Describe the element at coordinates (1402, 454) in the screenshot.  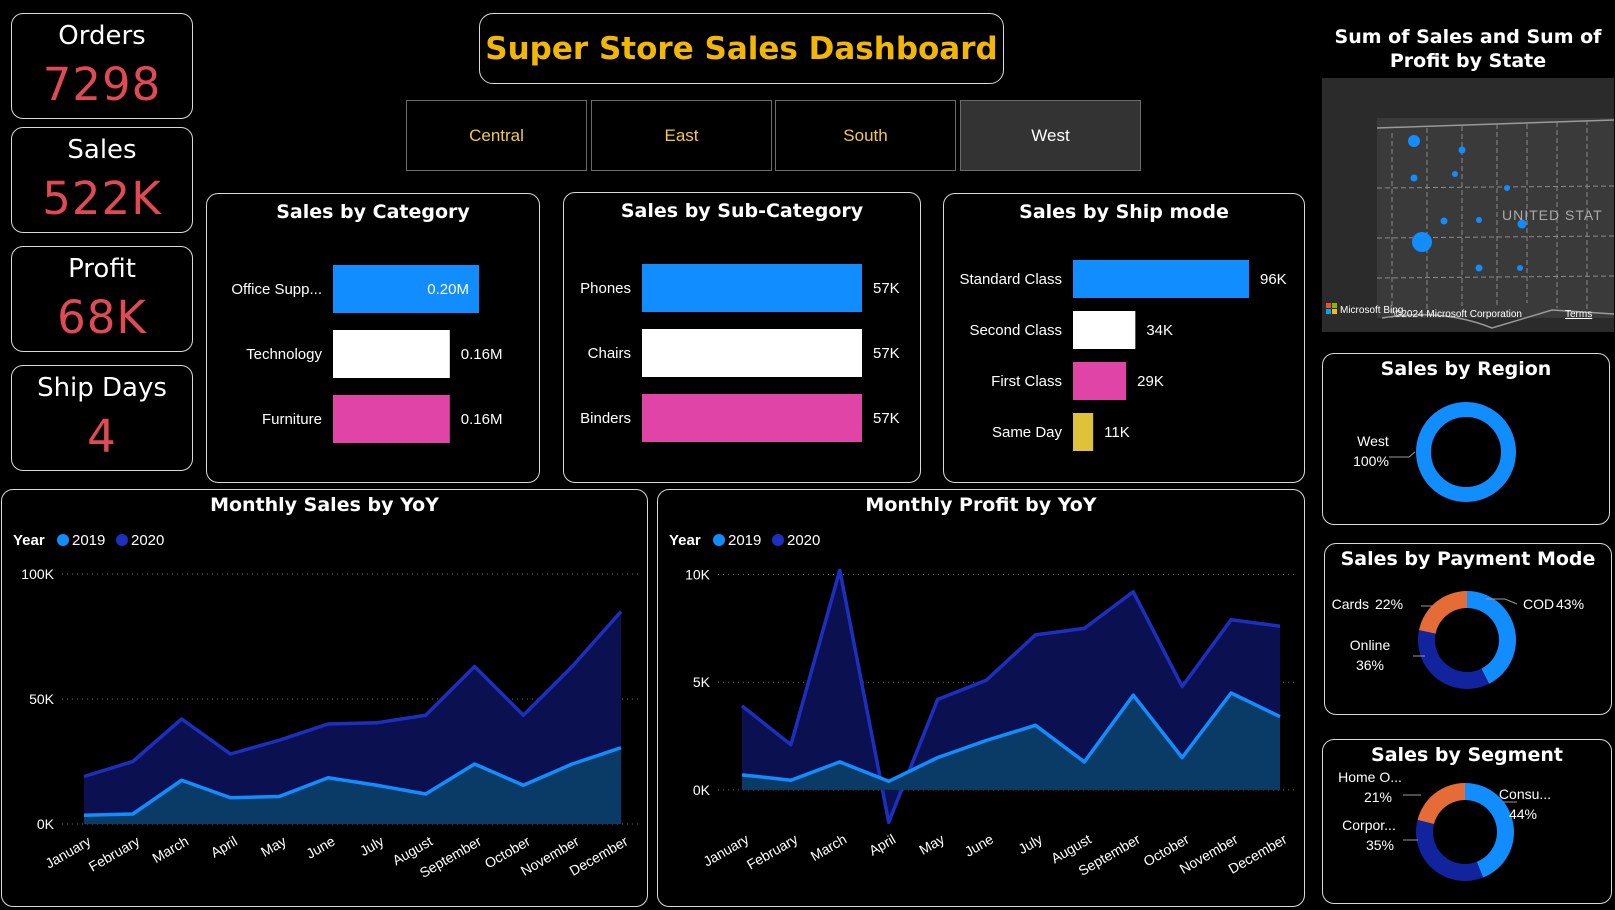
I see `donut-leader-line` at that location.